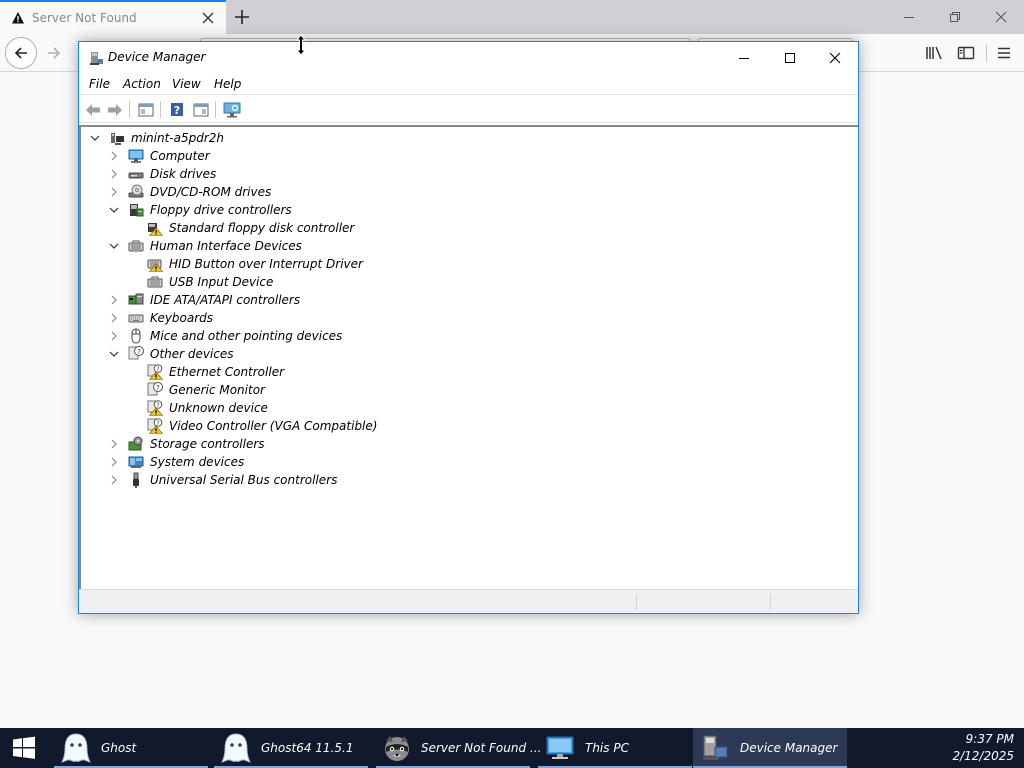  Describe the element at coordinates (242, 17) in the screenshot. I see `new-tab-button` at that location.